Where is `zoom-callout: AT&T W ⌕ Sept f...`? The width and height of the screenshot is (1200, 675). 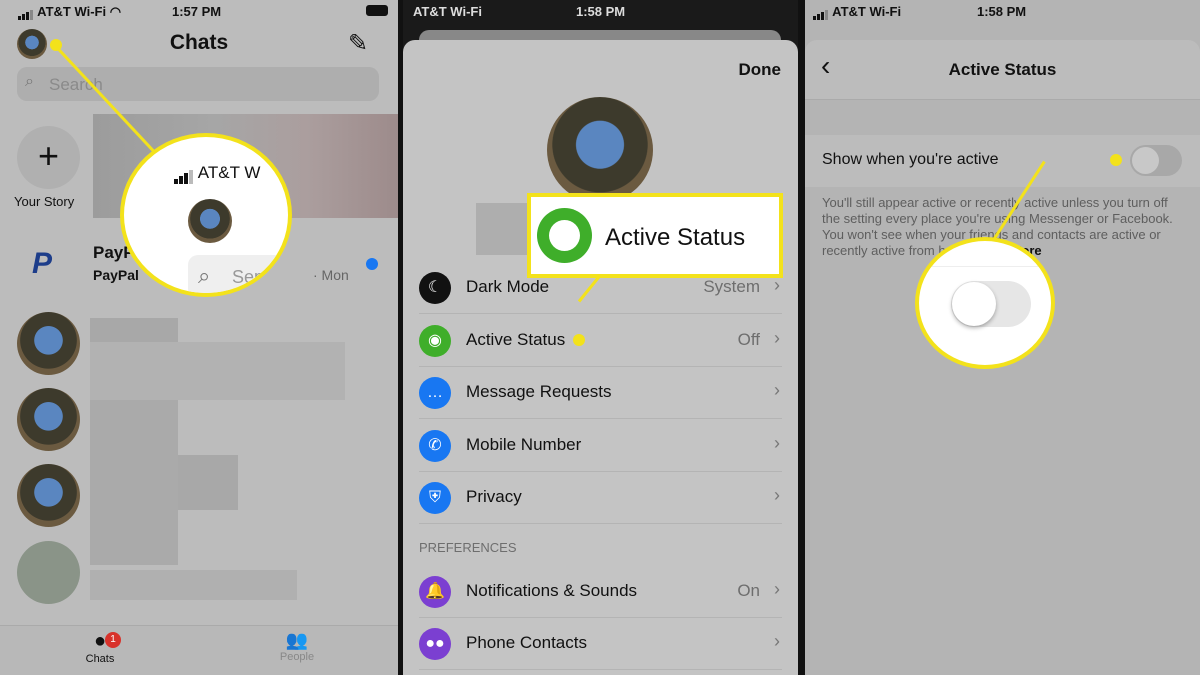 zoom-callout: AT&T W ⌕ Sept f... is located at coordinates (206, 215).